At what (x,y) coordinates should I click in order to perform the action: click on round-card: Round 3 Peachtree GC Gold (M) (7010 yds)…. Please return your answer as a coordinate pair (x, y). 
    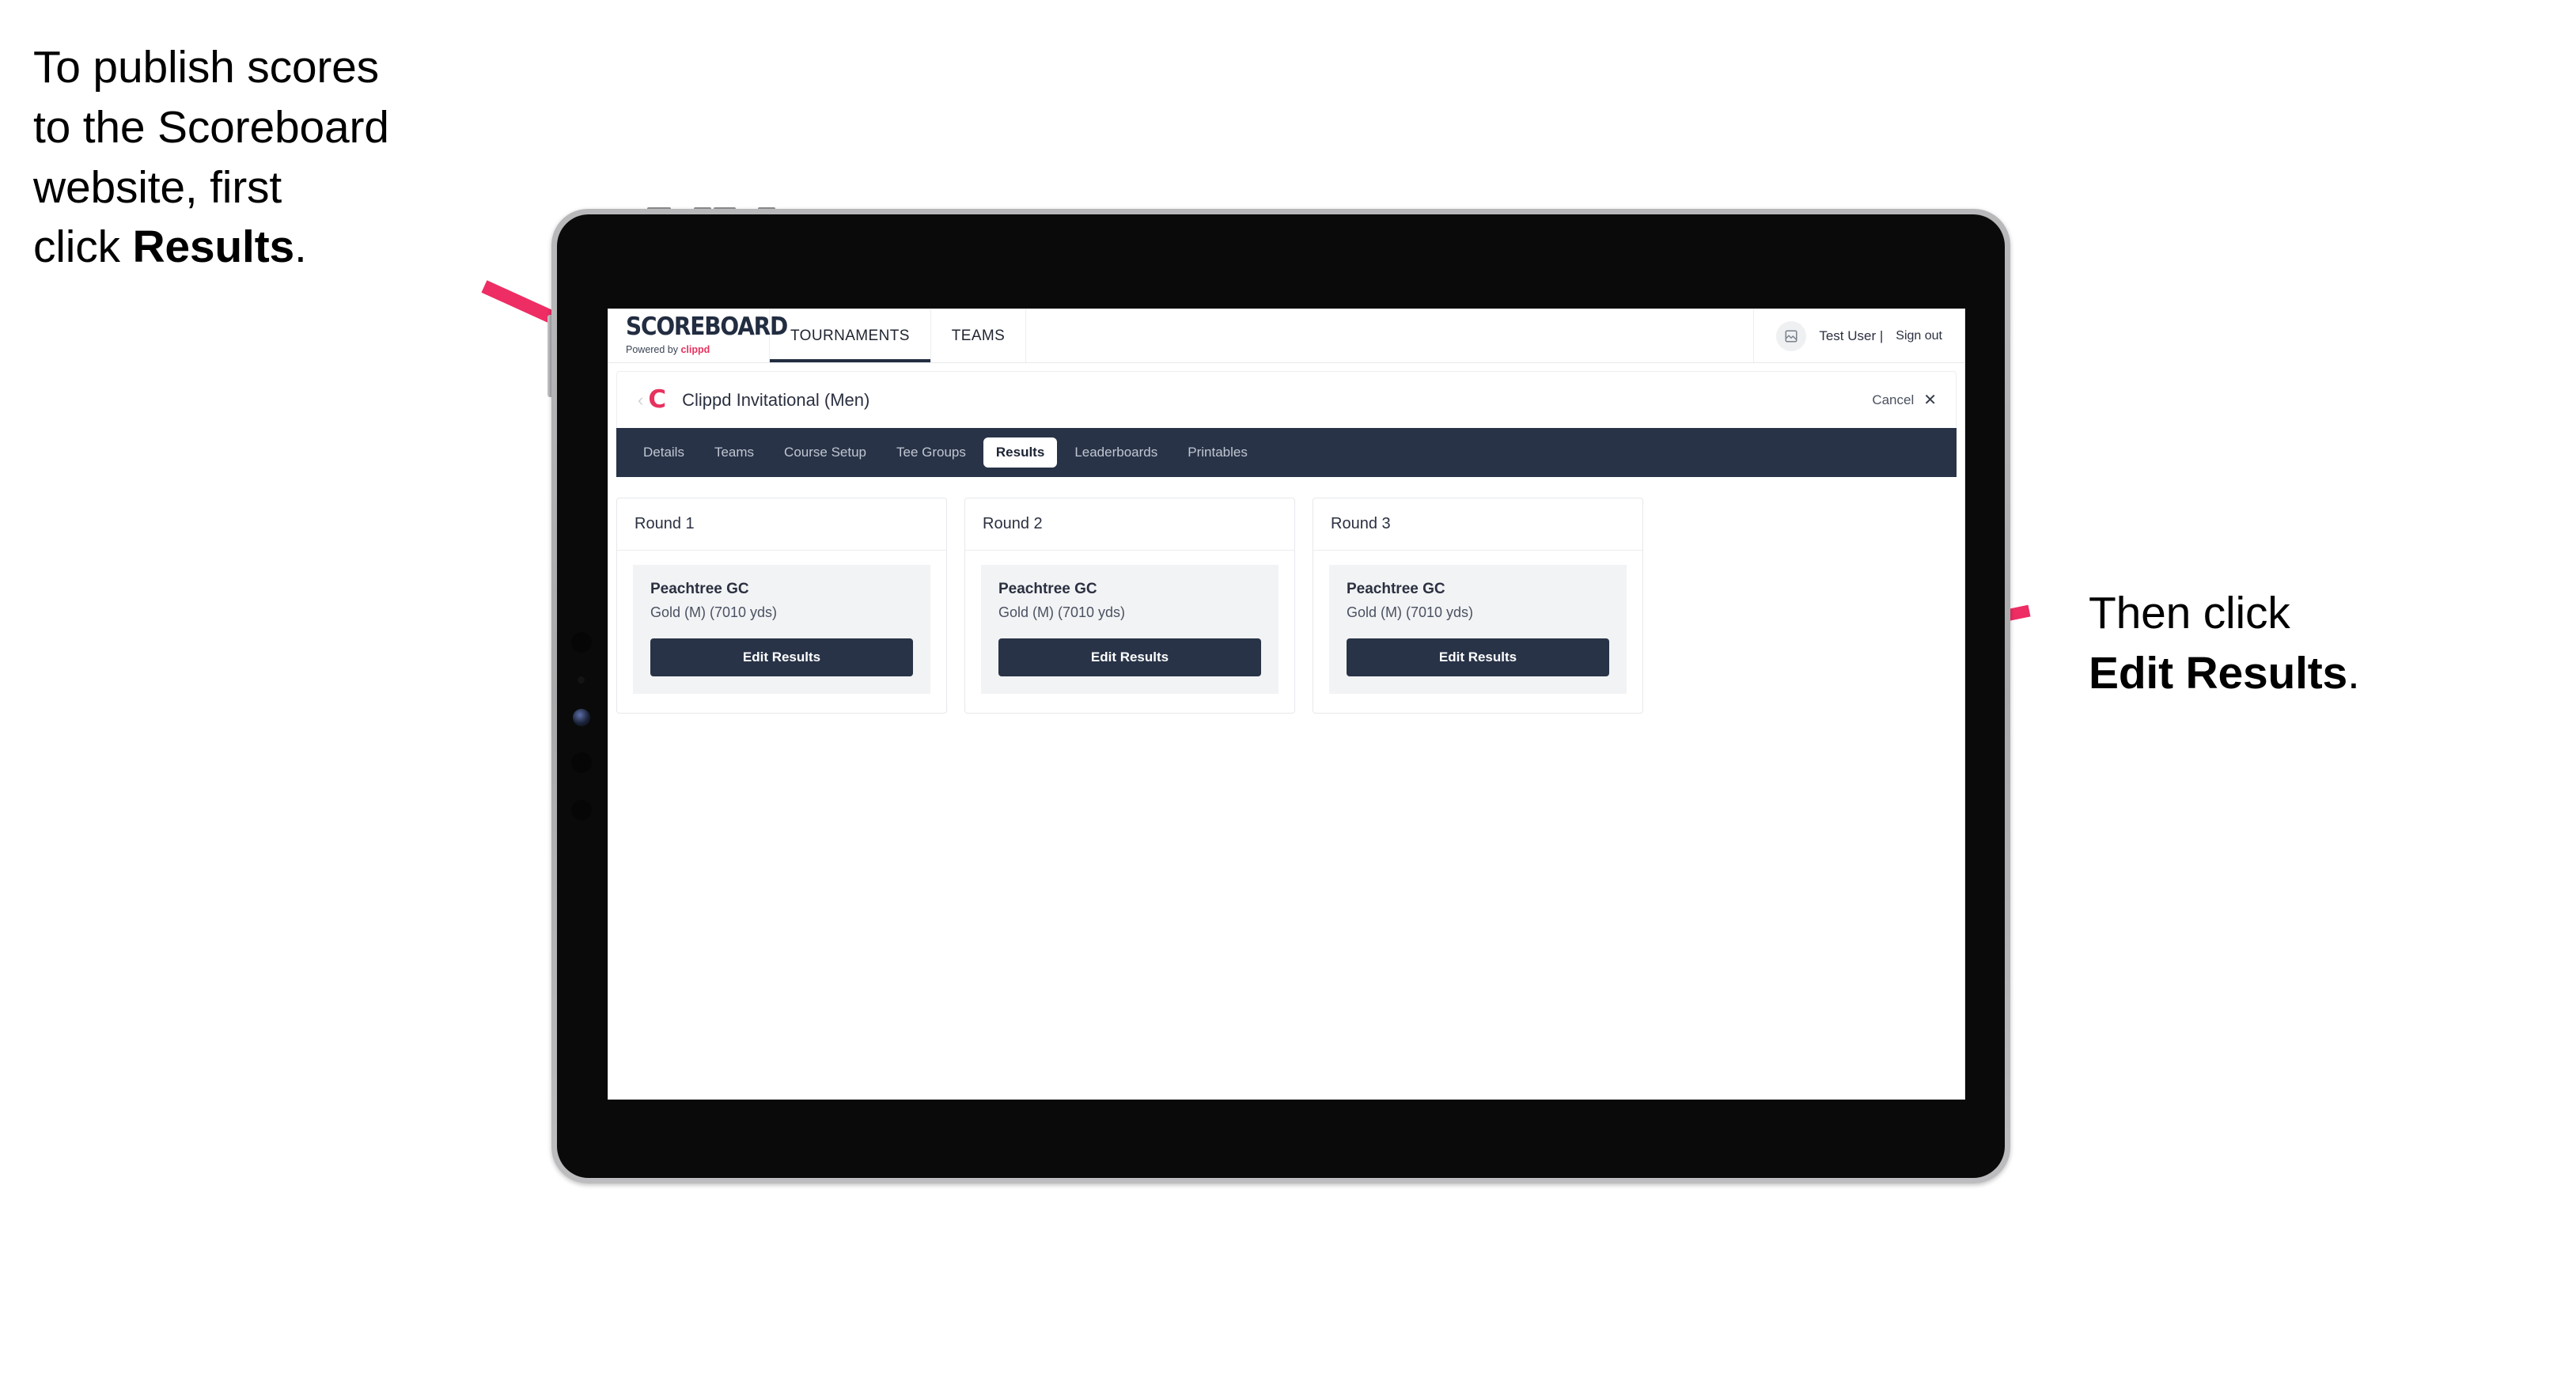
    Looking at the image, I should click on (1478, 606).